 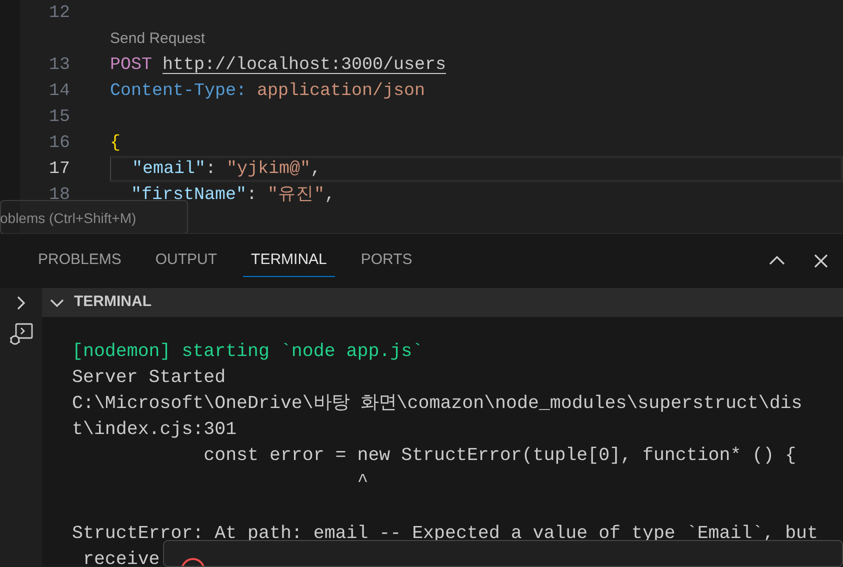 What do you see at coordinates (59, 117) in the screenshot?
I see `line-number: 15` at bounding box center [59, 117].